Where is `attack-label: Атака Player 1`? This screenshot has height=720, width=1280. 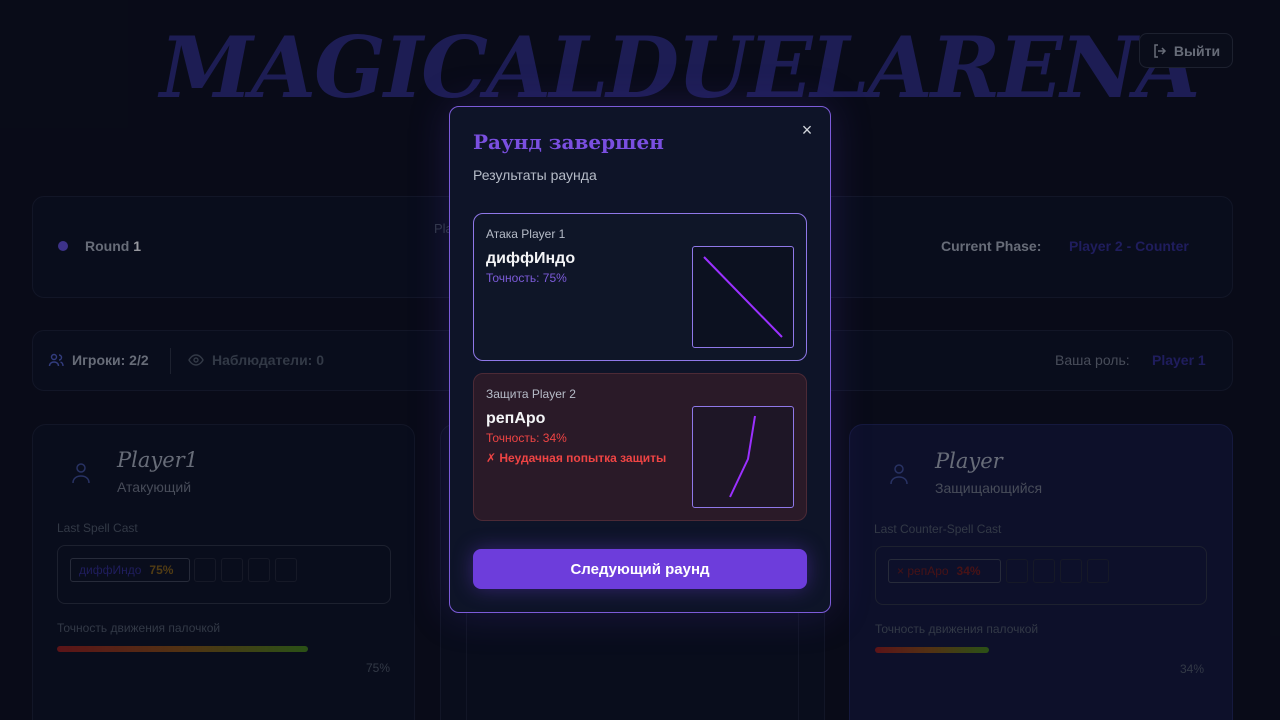 attack-label: Атака Player 1 is located at coordinates (526, 234).